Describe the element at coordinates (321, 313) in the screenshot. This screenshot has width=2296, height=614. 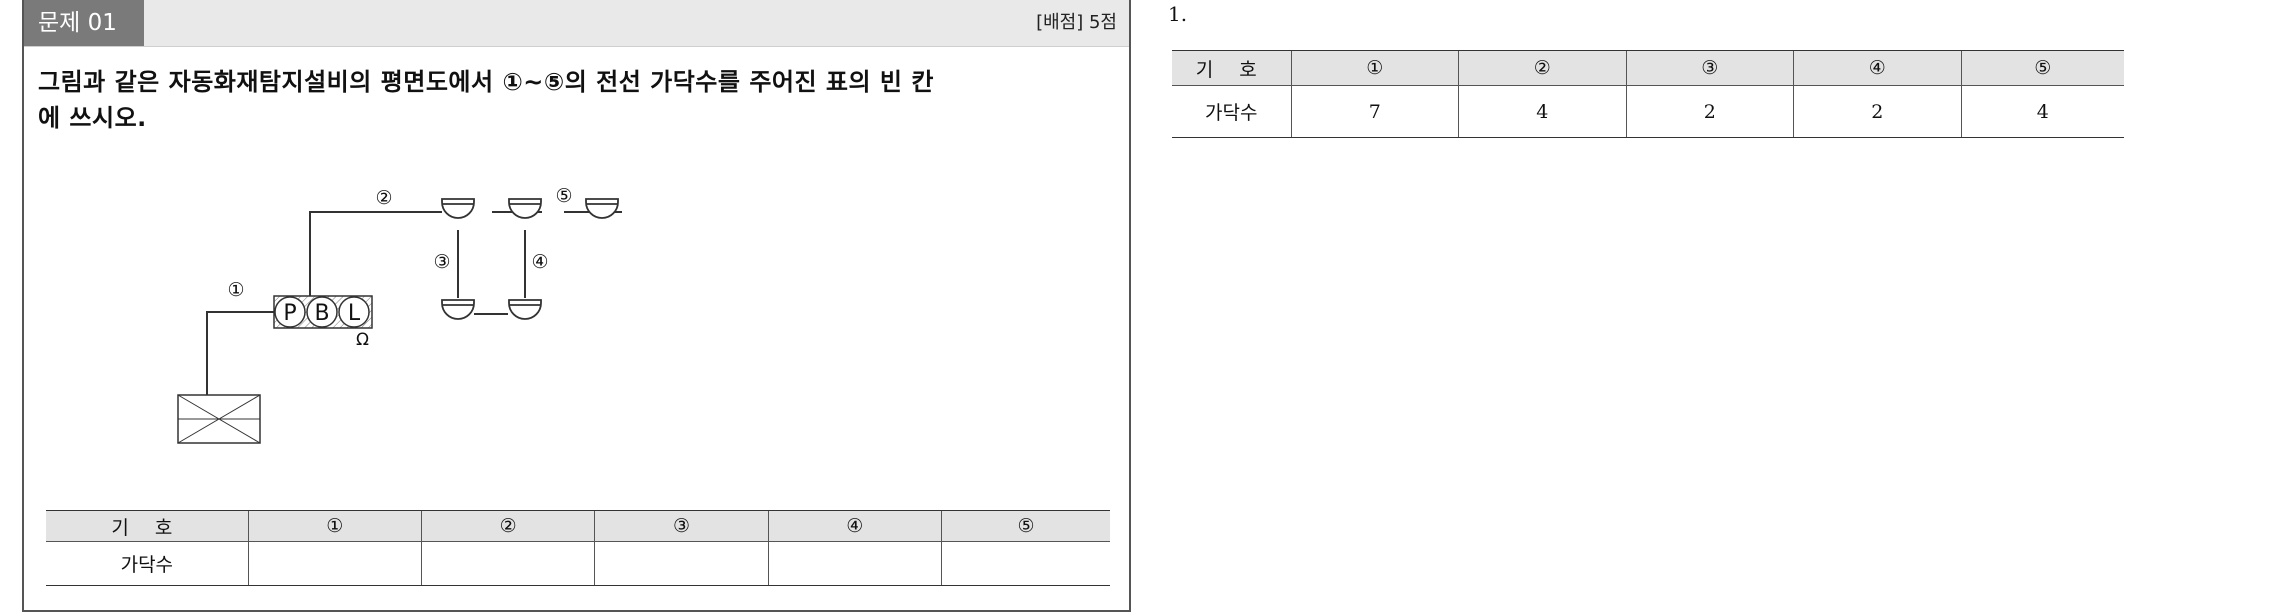
I see `b-label: B` at that location.